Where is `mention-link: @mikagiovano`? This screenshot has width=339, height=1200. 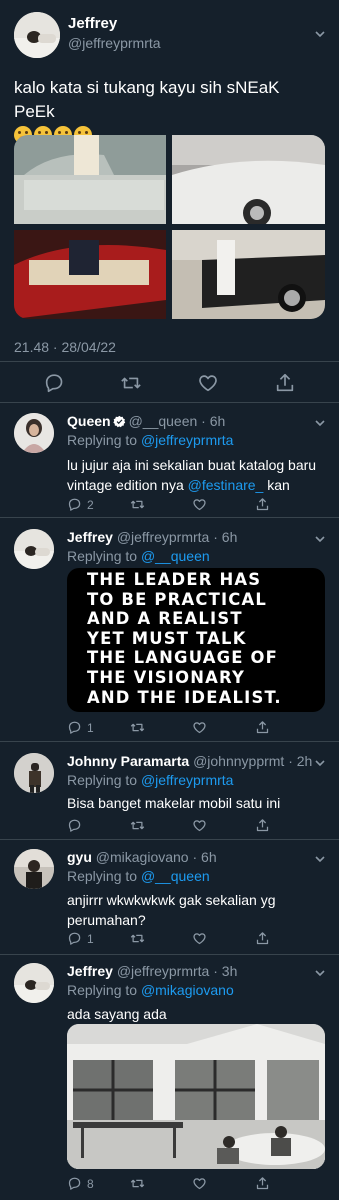
mention-link: @mikagiovano is located at coordinates (187, 990).